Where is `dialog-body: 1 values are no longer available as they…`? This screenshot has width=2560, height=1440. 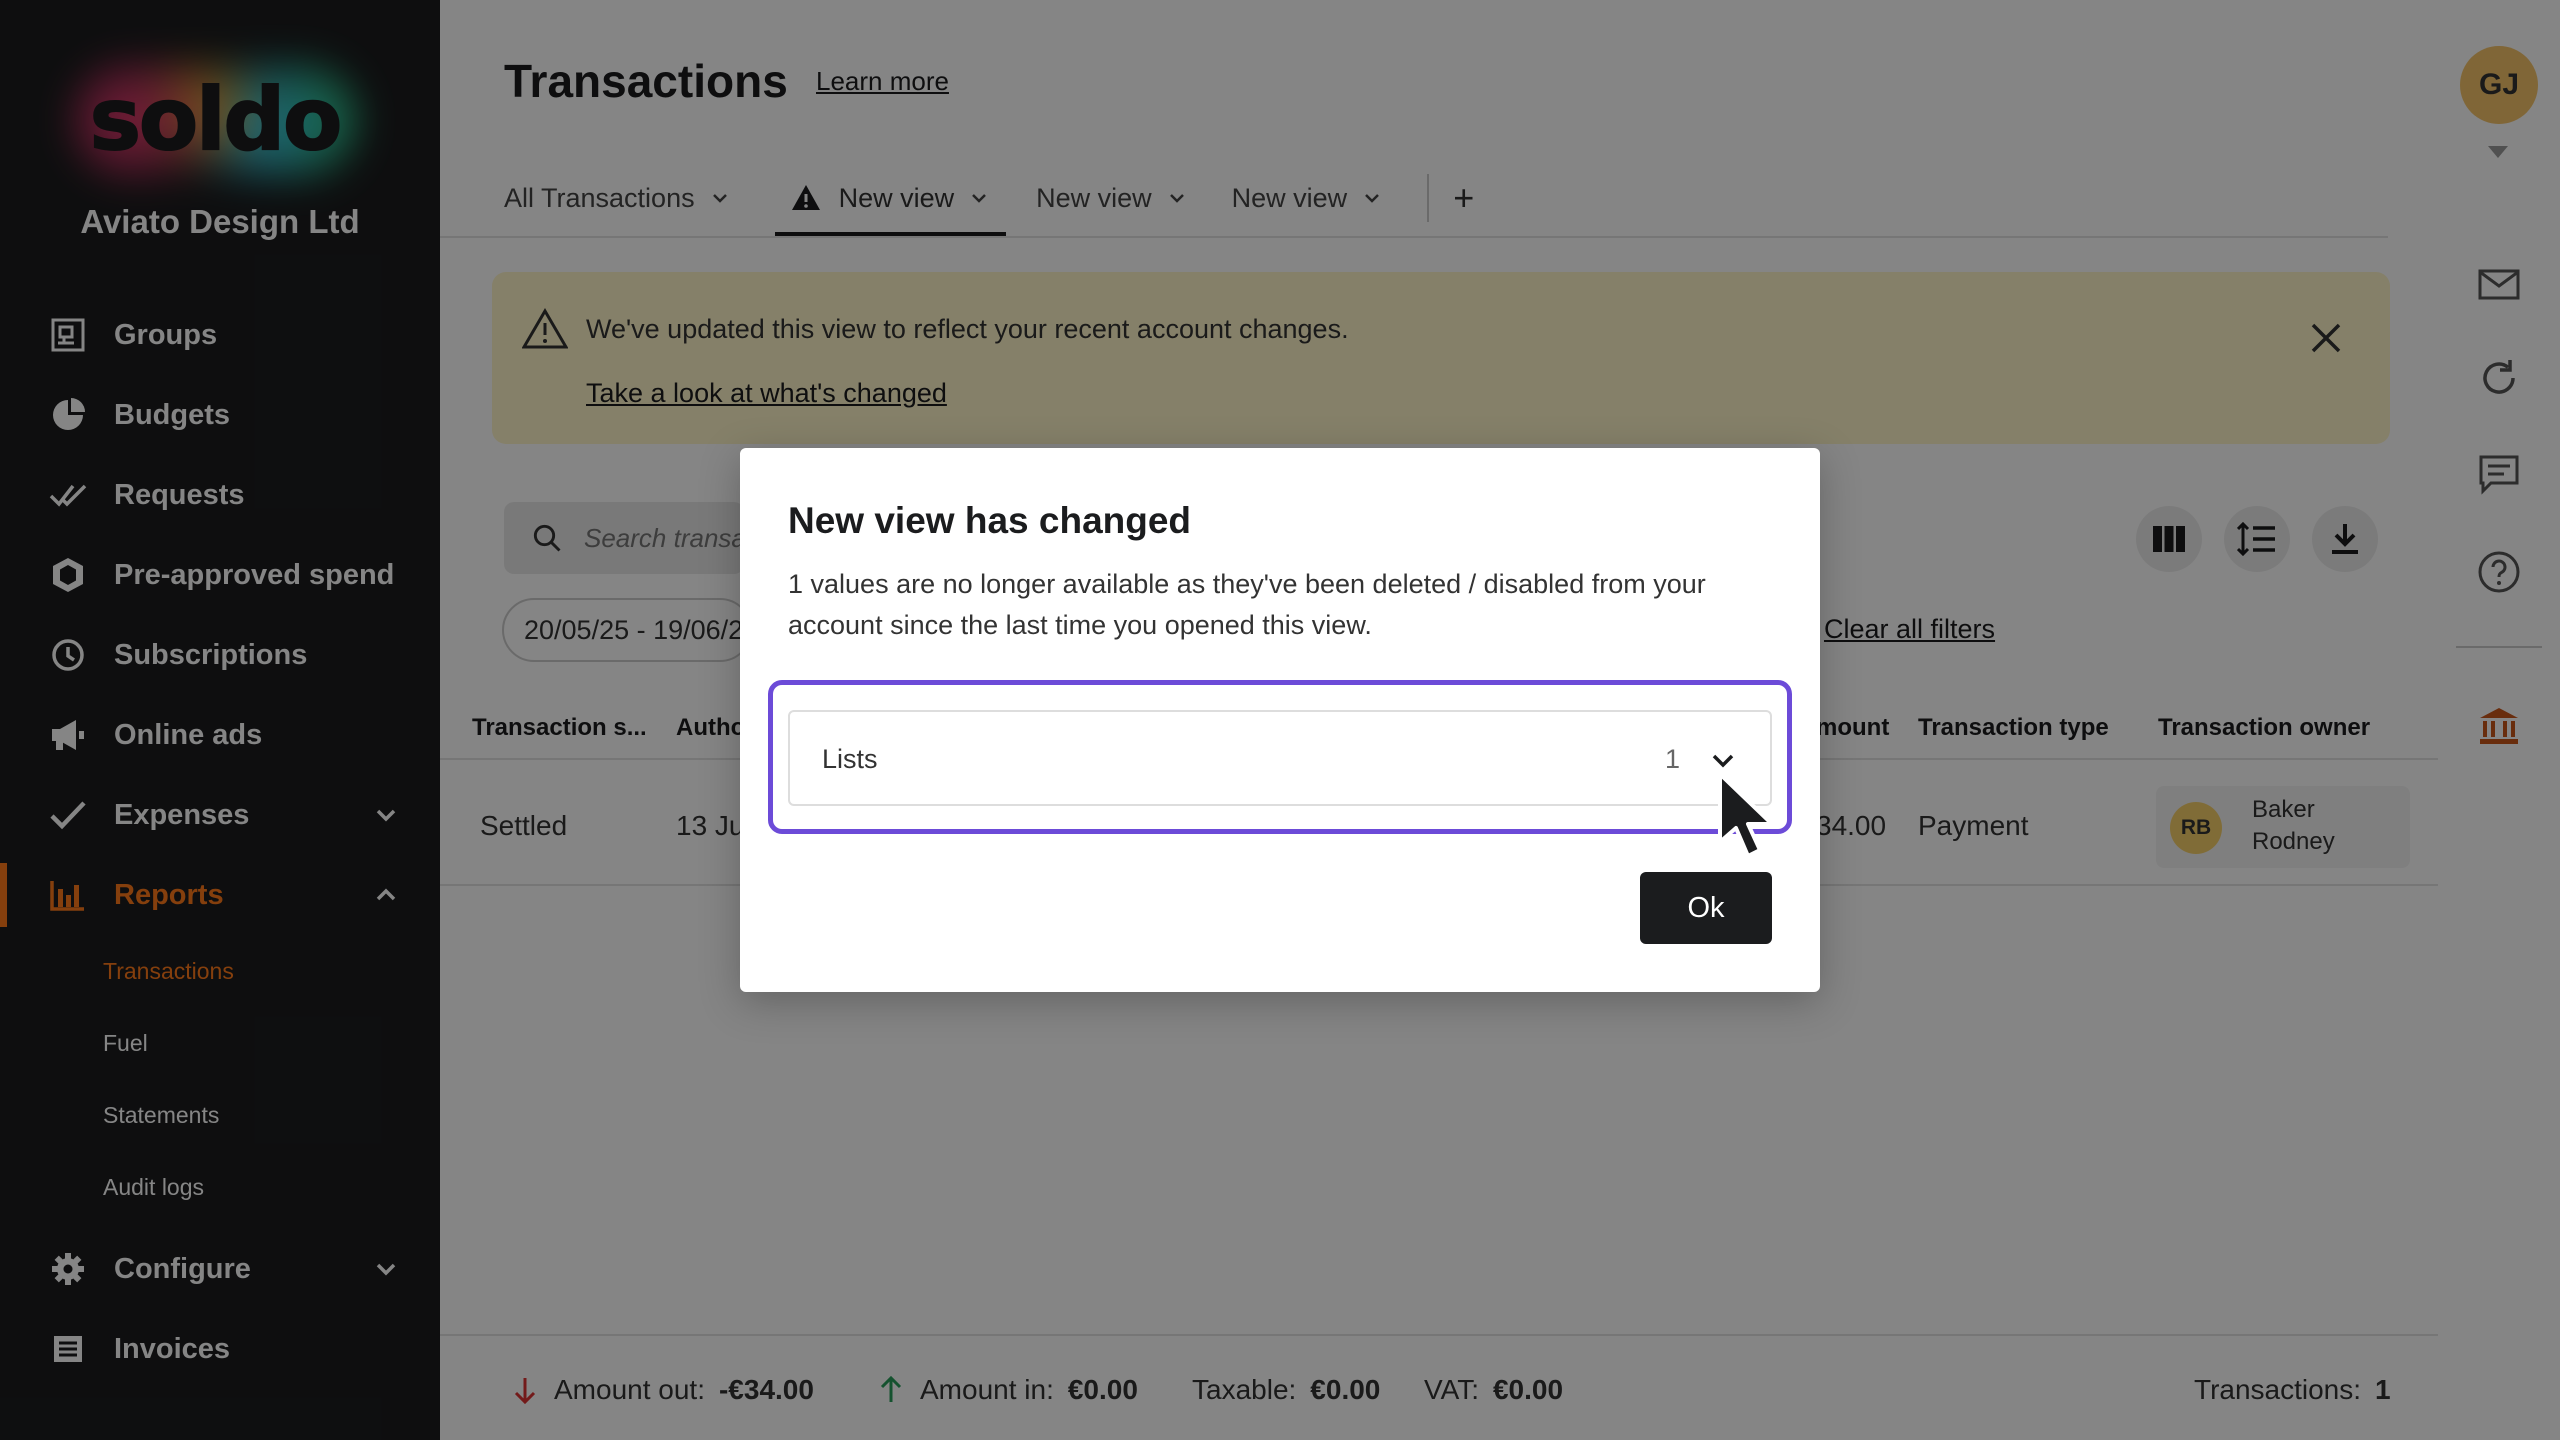 dialog-body: 1 values are no longer available as they… is located at coordinates (1247, 604).